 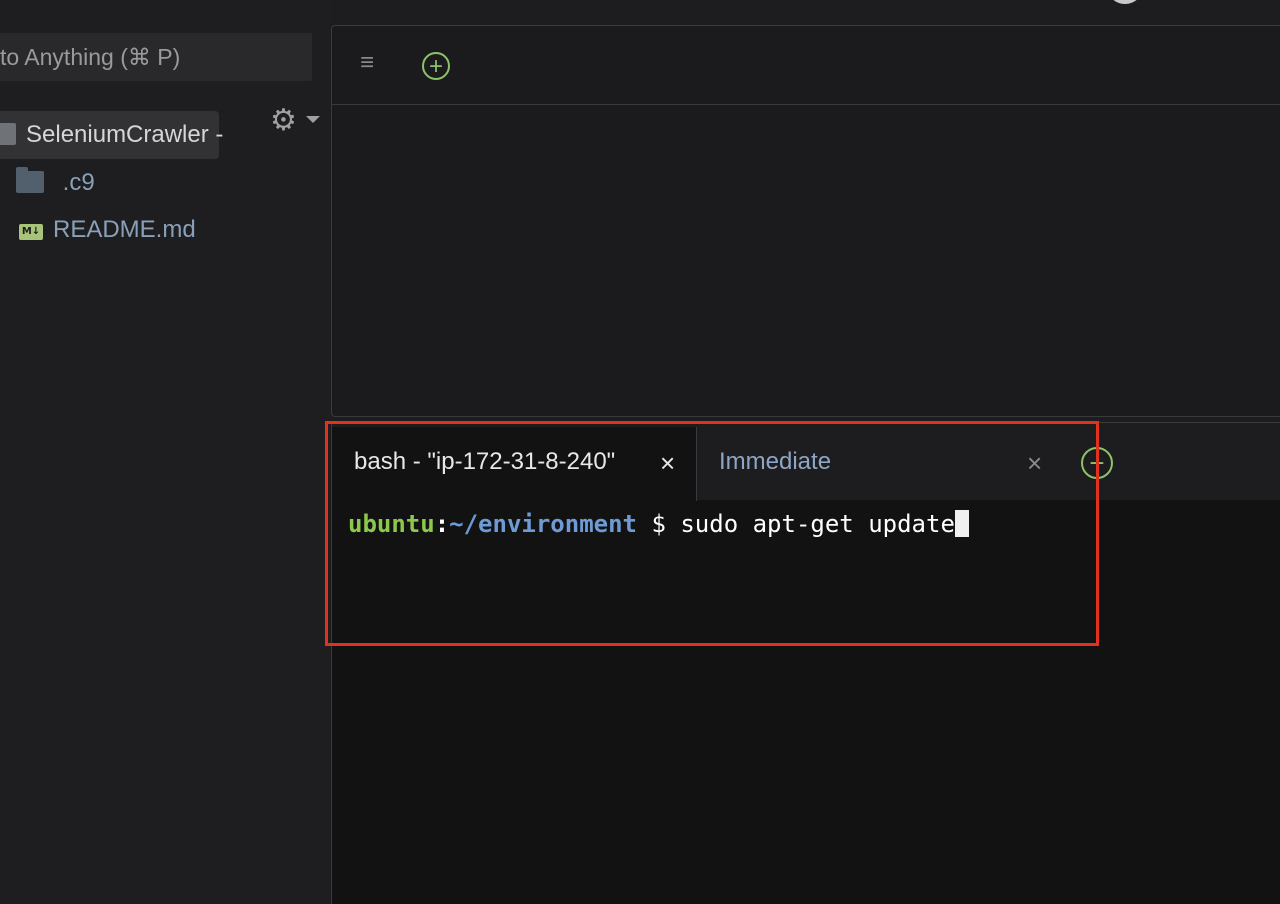 I want to click on tab-label: Immediate, so click(x=775, y=461).